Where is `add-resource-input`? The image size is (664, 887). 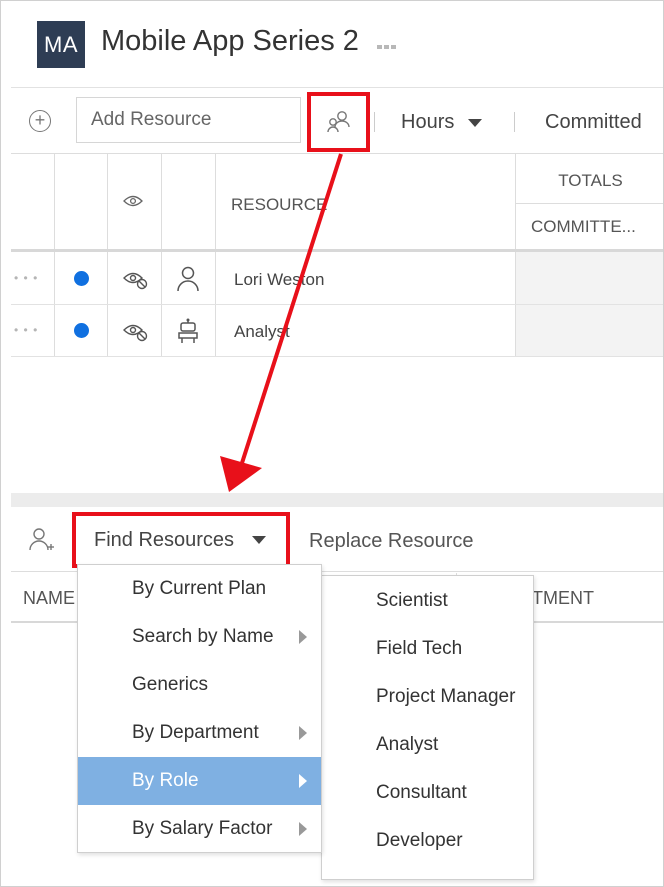 add-resource-input is located at coordinates (188, 120).